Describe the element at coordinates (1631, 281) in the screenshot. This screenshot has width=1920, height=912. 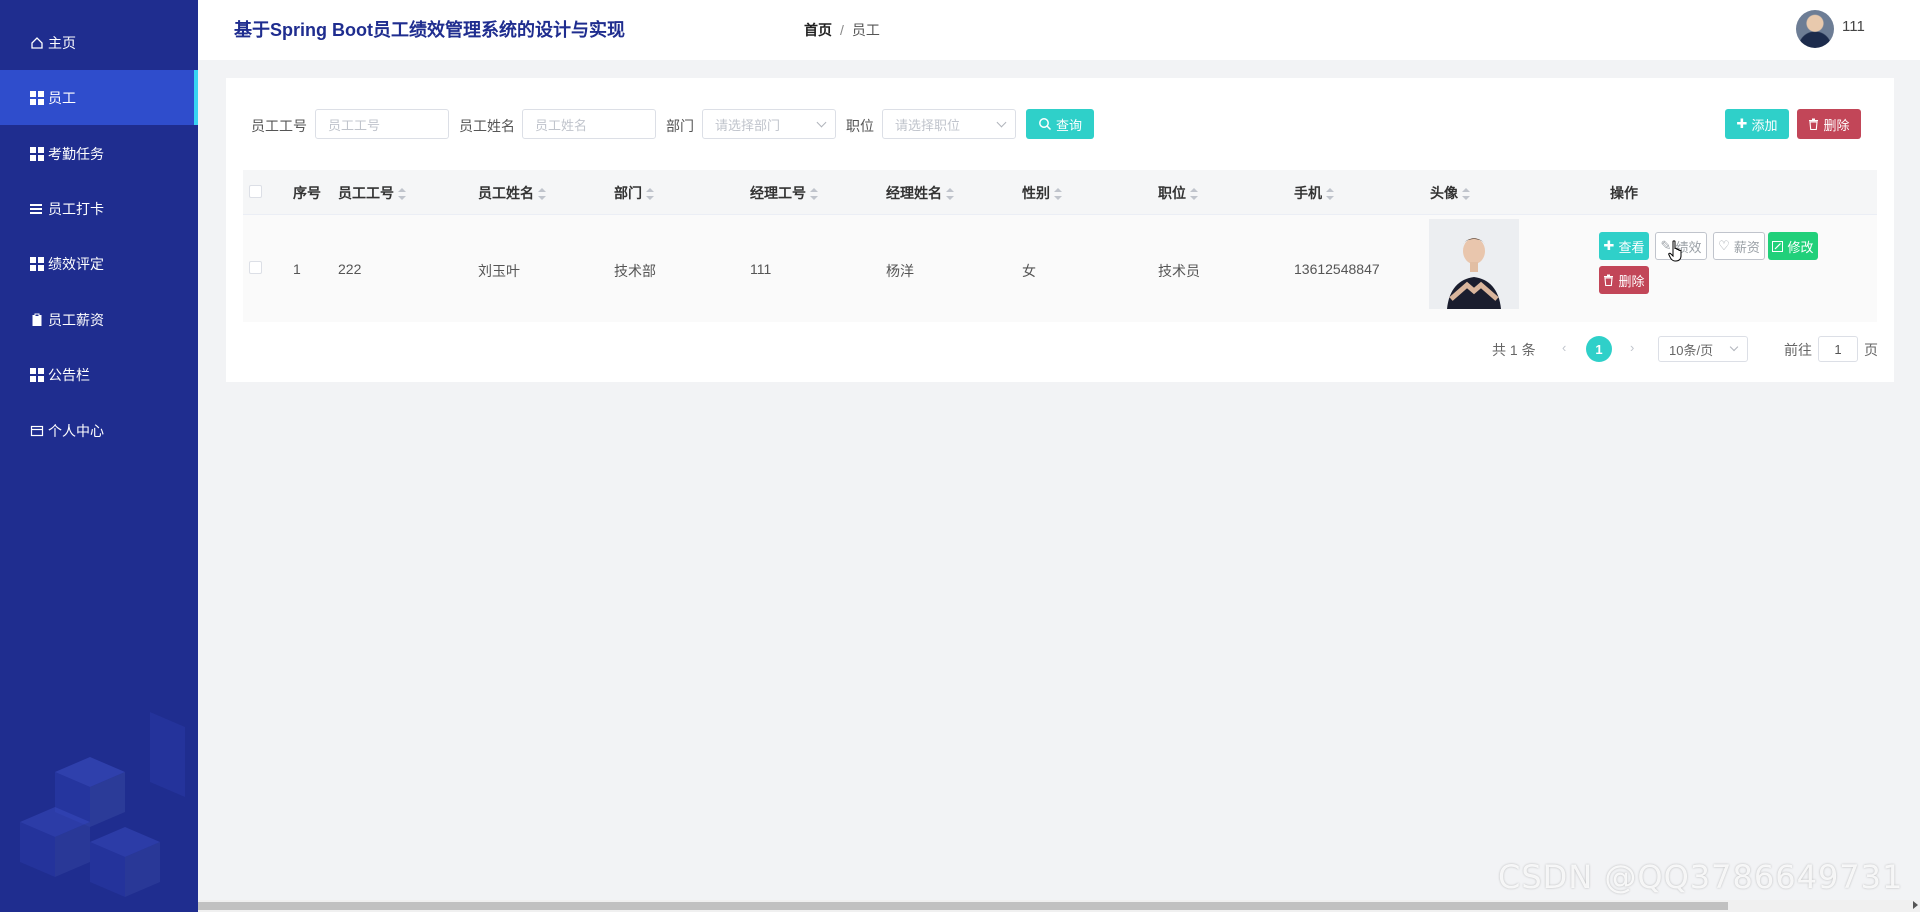
I see `delete-button-label: 删除` at that location.